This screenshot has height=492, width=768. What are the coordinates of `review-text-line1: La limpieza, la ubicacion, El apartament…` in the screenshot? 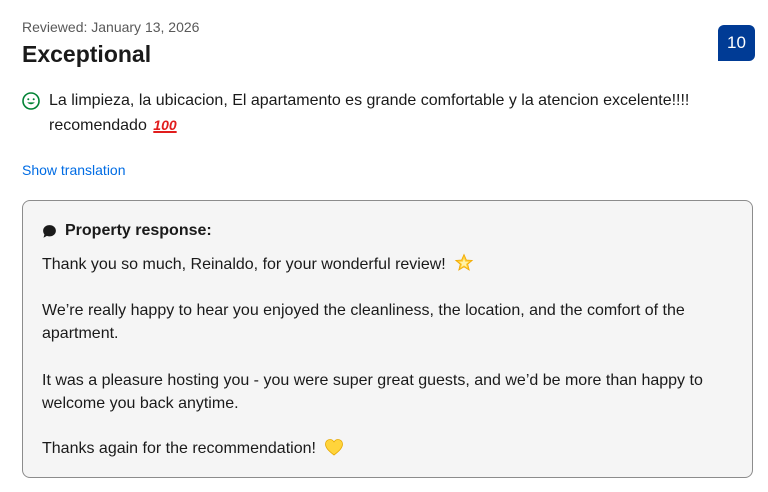 It's located at (369, 100).